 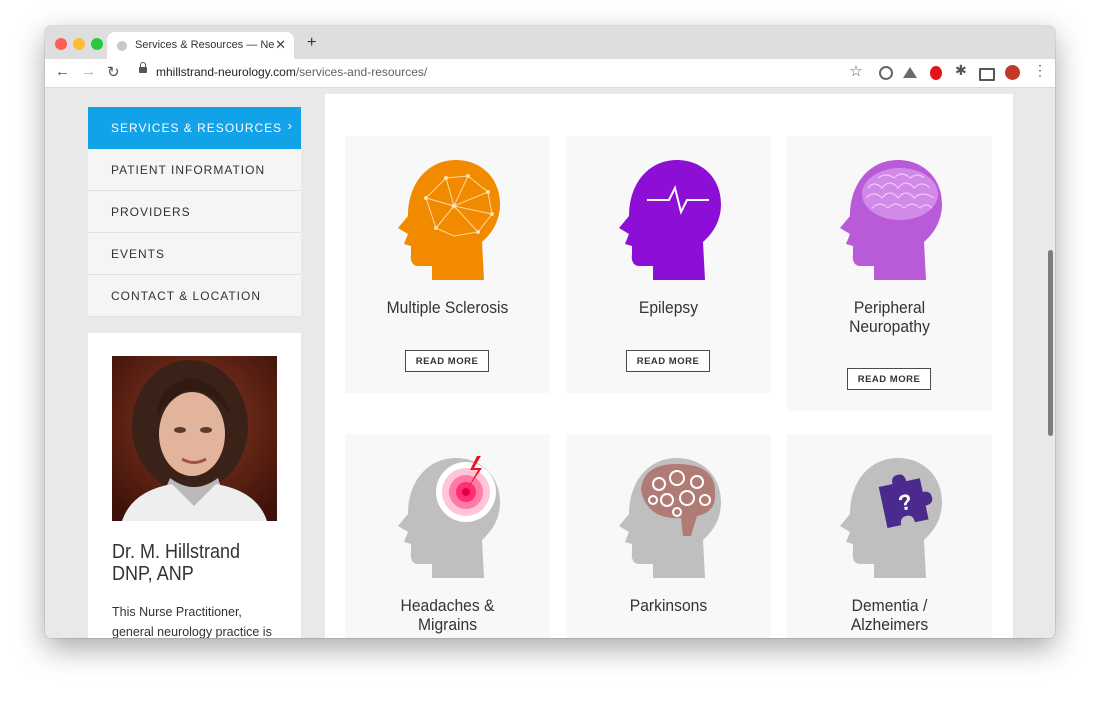 I want to click on new-tab-button: +, so click(x=311, y=43).